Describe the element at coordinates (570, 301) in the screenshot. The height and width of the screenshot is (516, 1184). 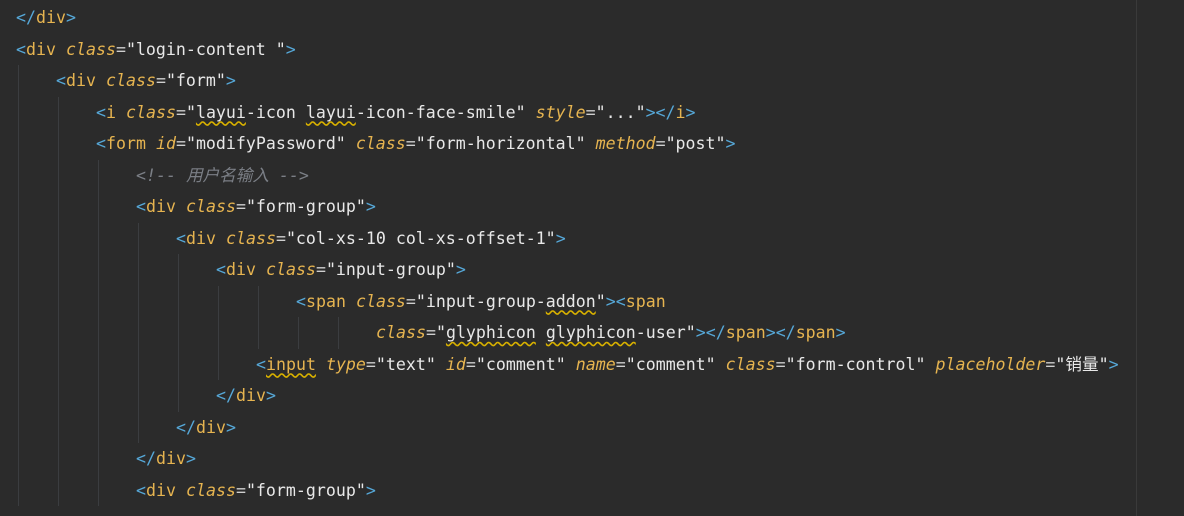
I see `code-token: addon` at that location.